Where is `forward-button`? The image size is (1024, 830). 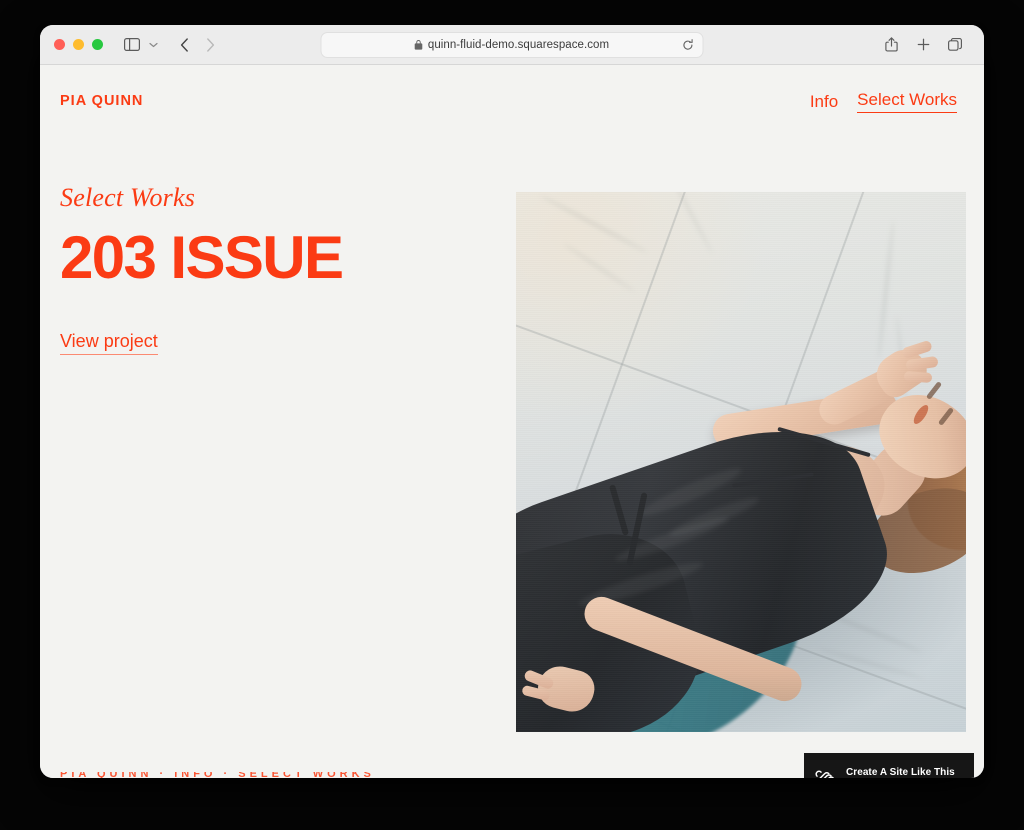 forward-button is located at coordinates (210, 45).